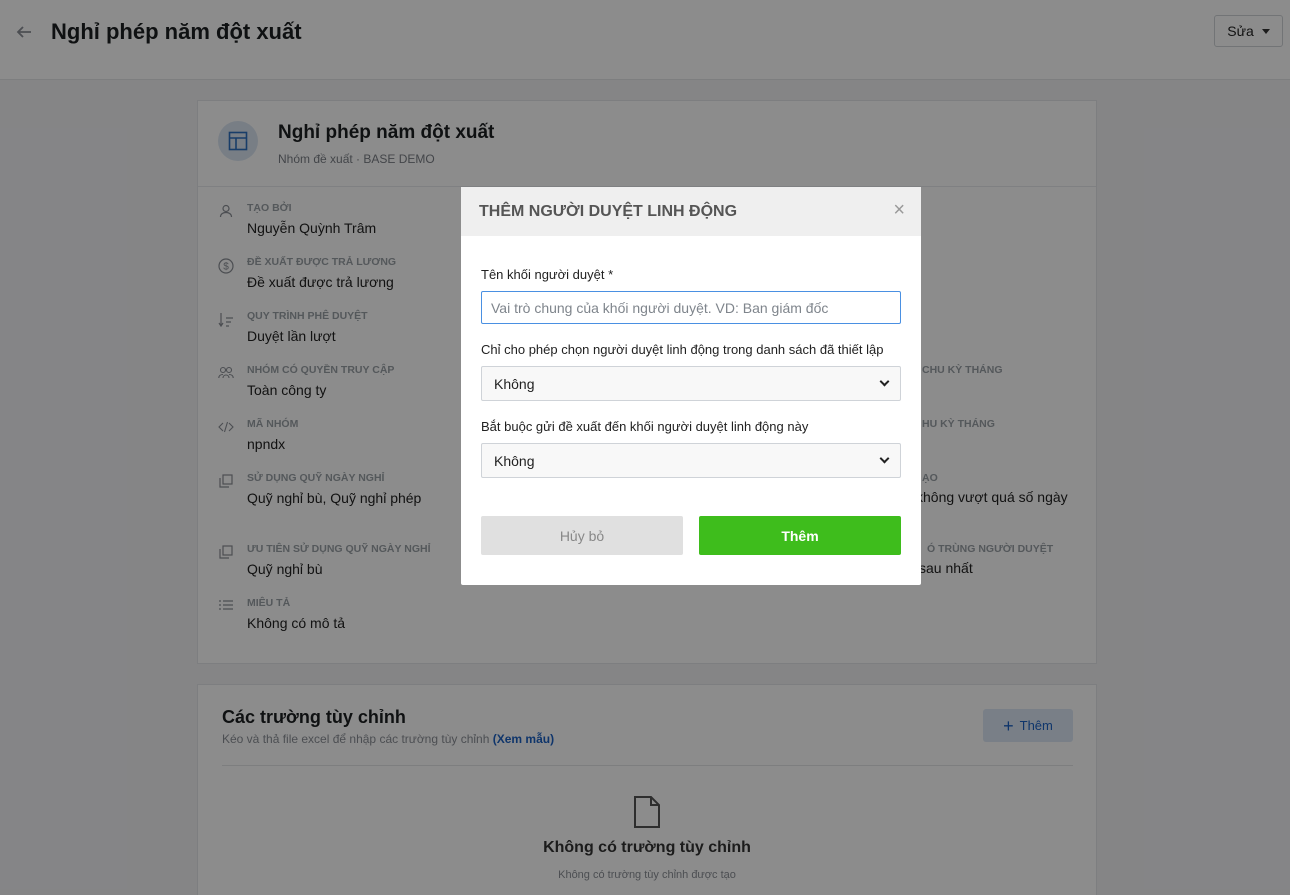  What do you see at coordinates (691, 460) in the screenshot?
I see `required-send-select: Không` at bounding box center [691, 460].